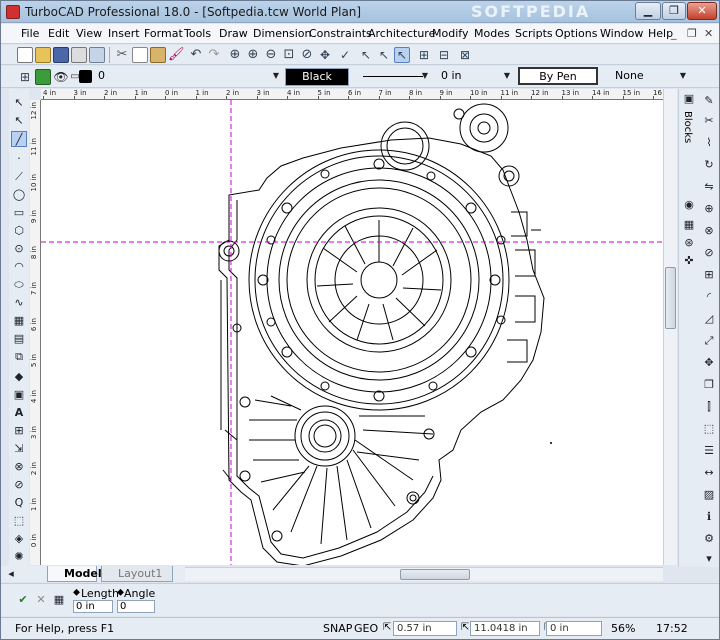 This screenshot has height=640, width=720. Describe the element at coordinates (140, 55) in the screenshot. I see `copy-icon` at that location.